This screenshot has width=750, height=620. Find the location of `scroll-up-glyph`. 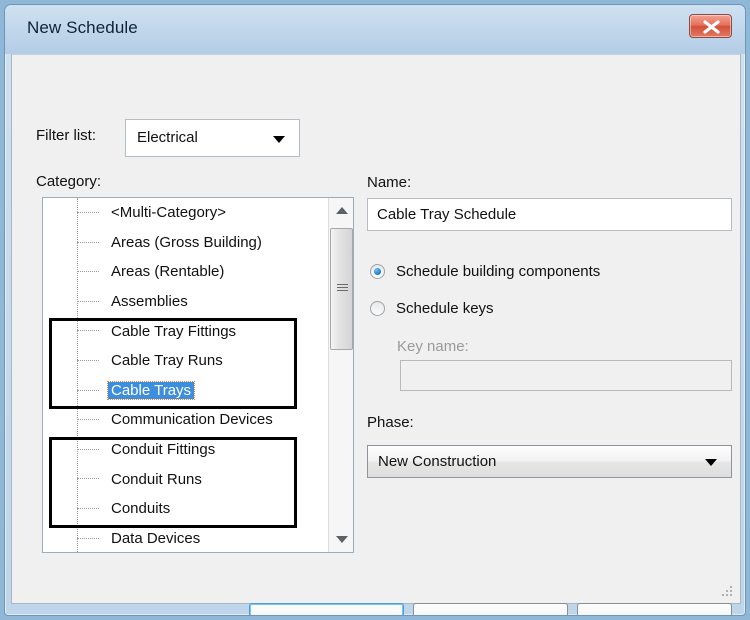

scroll-up-glyph is located at coordinates (341, 210).